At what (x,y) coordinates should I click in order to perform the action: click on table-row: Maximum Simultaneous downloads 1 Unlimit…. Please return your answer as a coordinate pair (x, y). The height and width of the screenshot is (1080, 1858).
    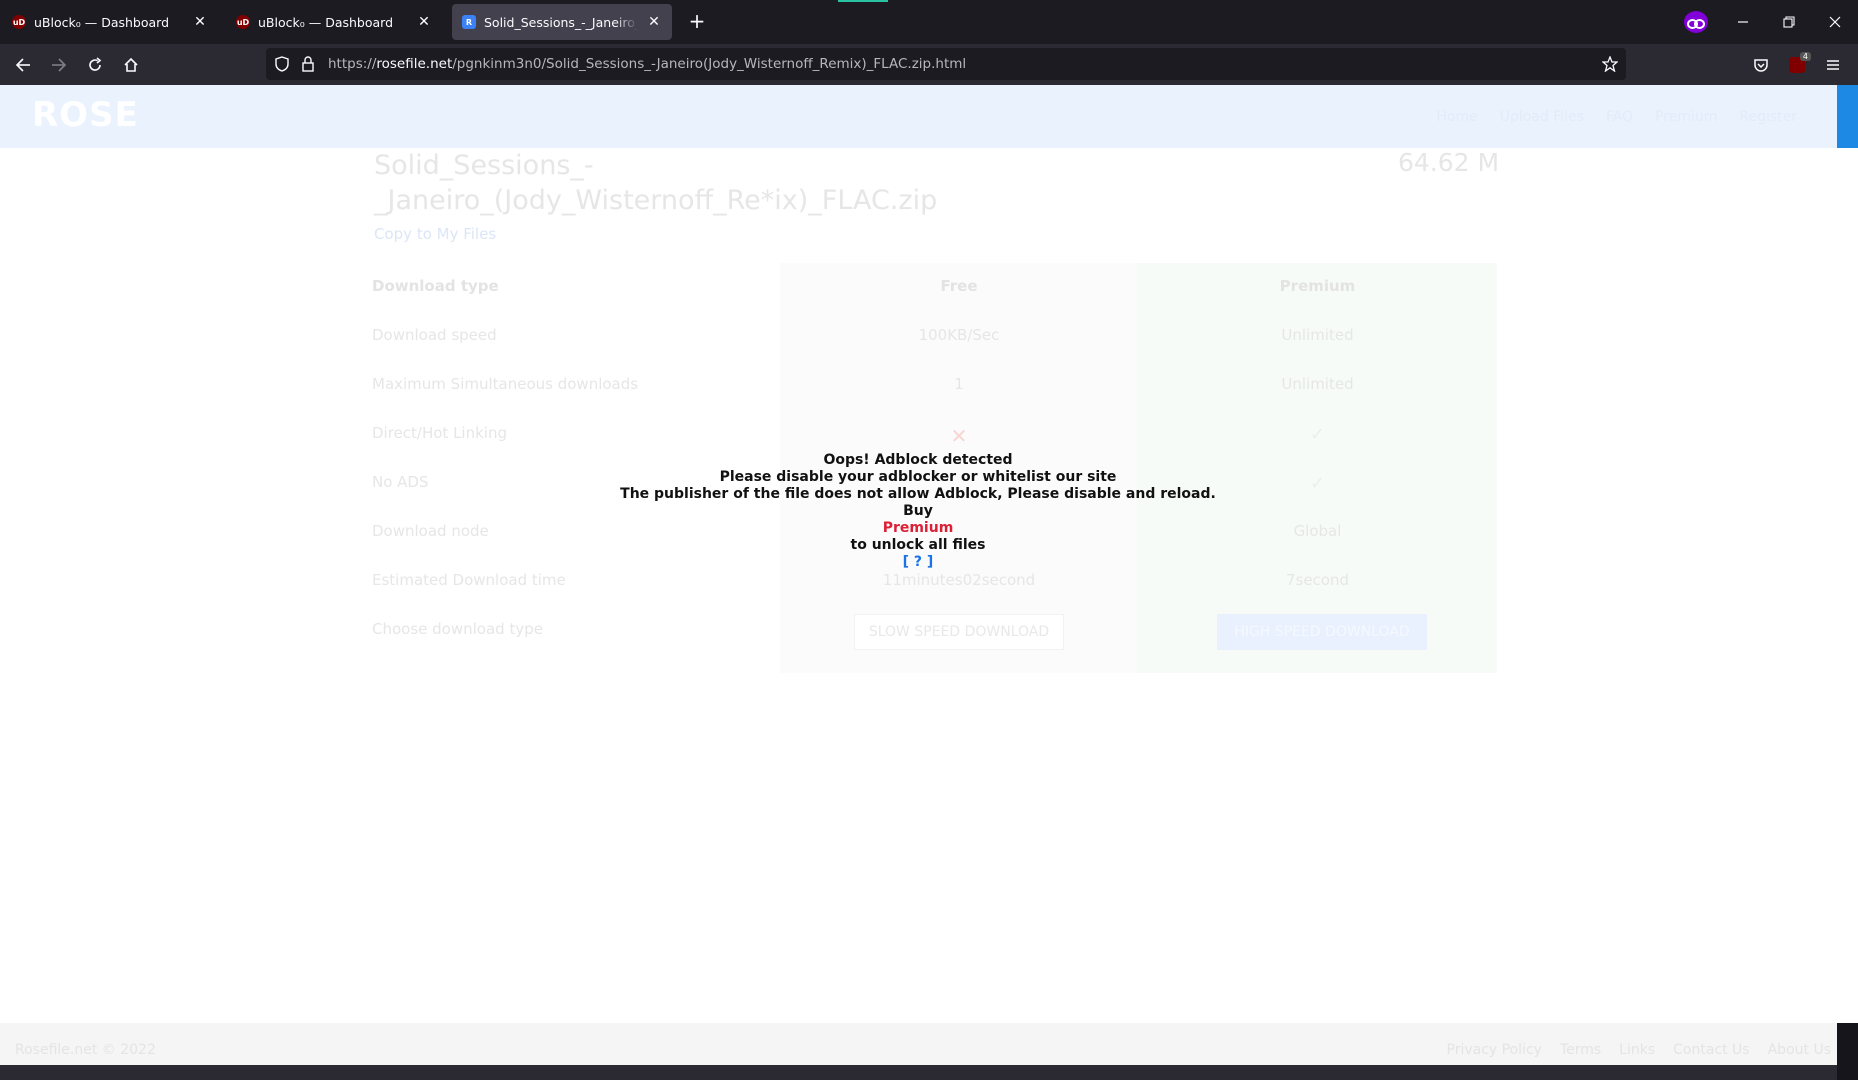
    Looking at the image, I should click on (929, 385).